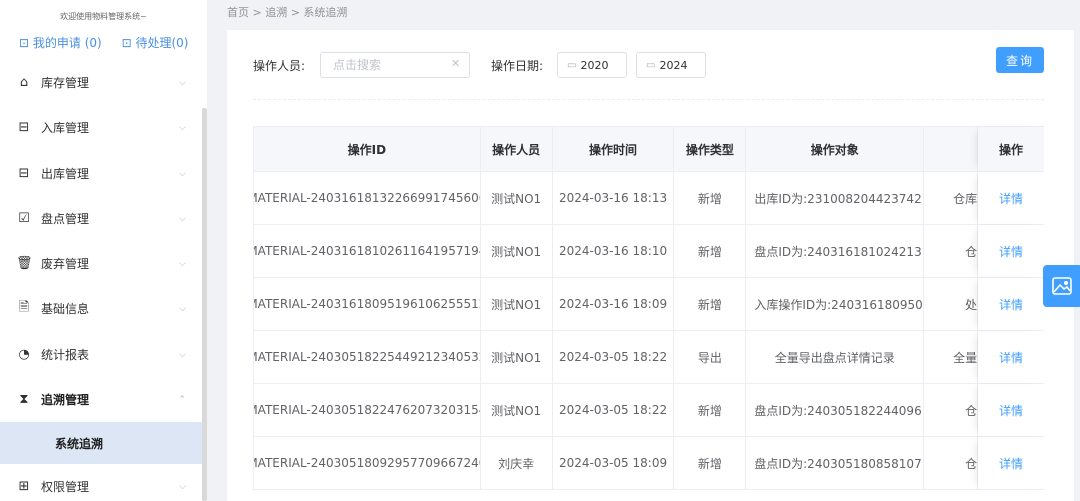  What do you see at coordinates (835, 357) in the screenshot?
I see `cell-target: 全量导出盘点详情记录` at bounding box center [835, 357].